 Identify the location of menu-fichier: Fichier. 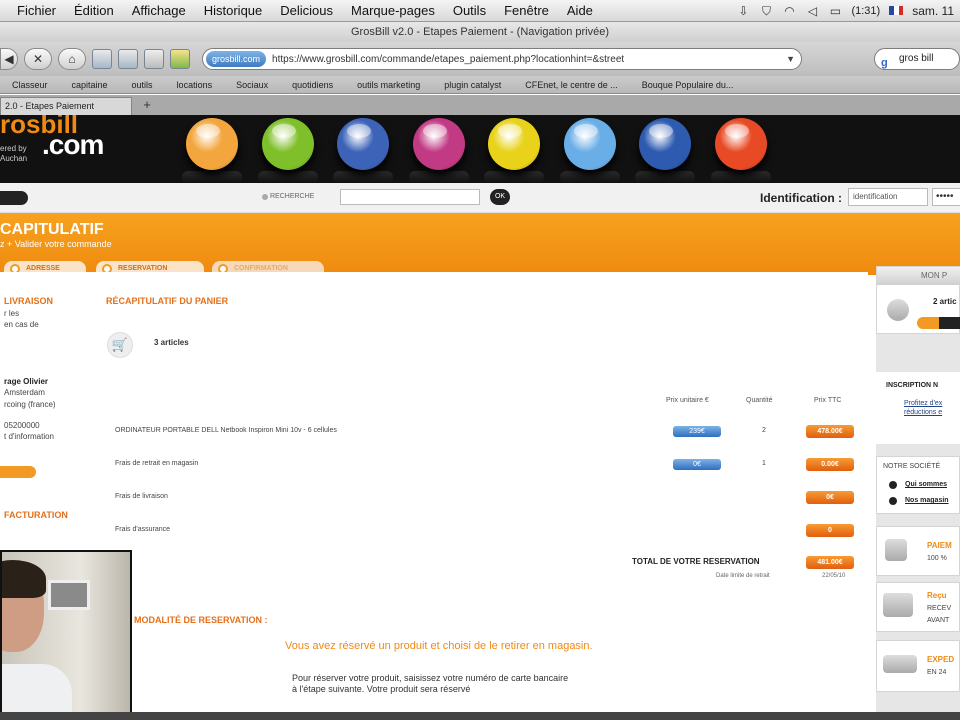
(36, 10).